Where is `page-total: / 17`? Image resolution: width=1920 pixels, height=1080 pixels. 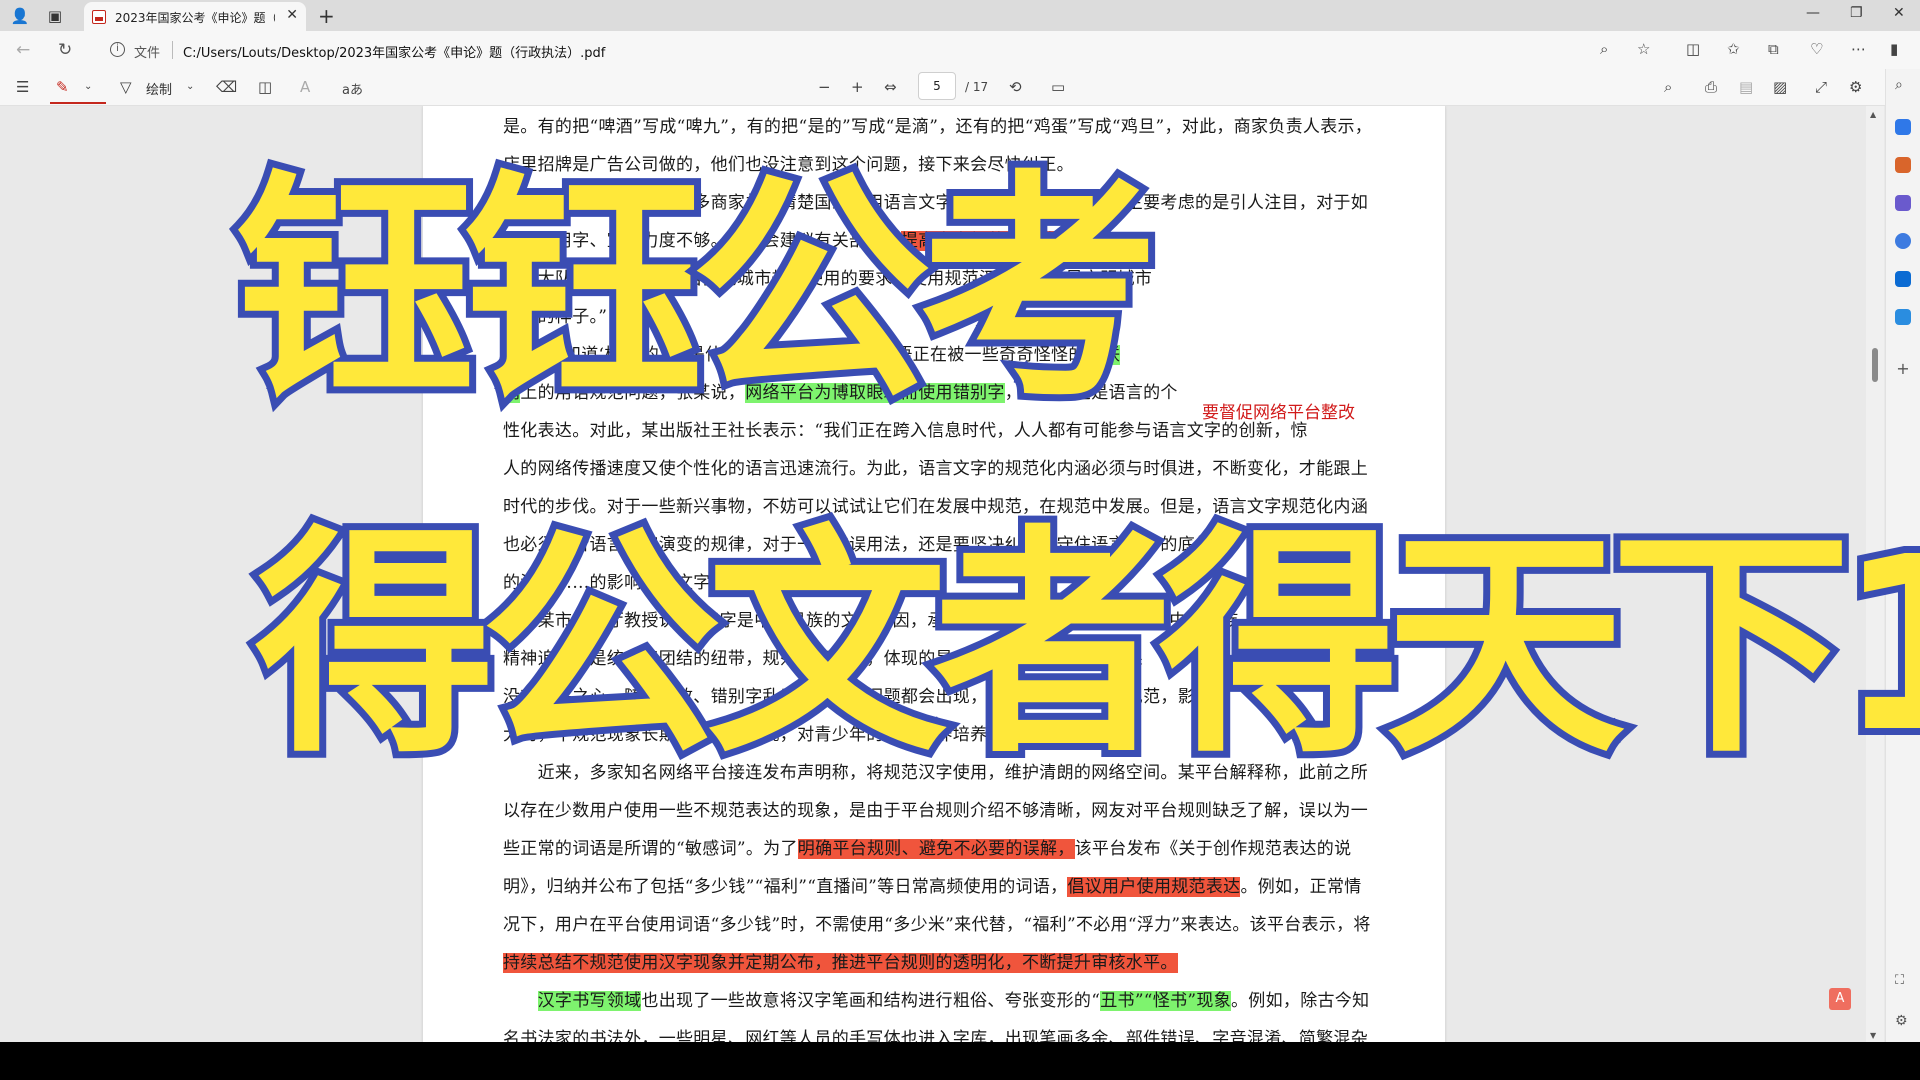 page-total: / 17 is located at coordinates (977, 87).